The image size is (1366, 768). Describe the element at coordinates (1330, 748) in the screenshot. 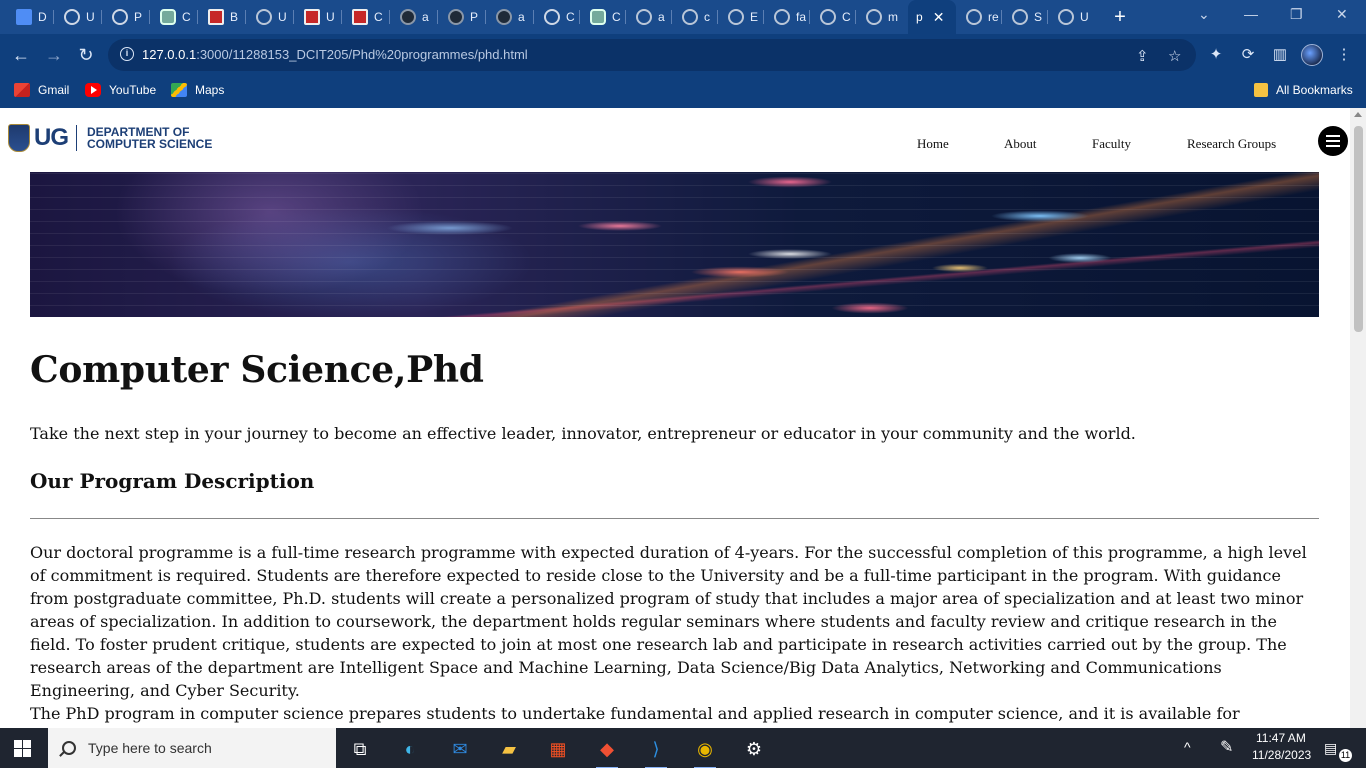

I see `notifications-icon: ▤` at that location.